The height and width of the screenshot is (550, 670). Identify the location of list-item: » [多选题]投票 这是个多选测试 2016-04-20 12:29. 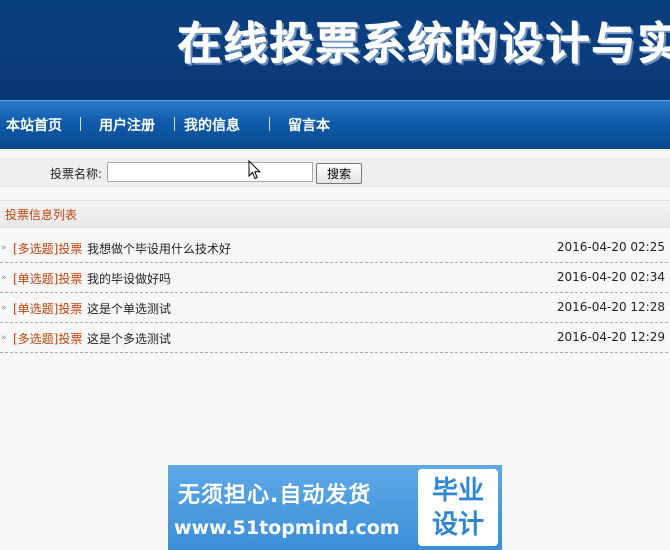
(334, 338).